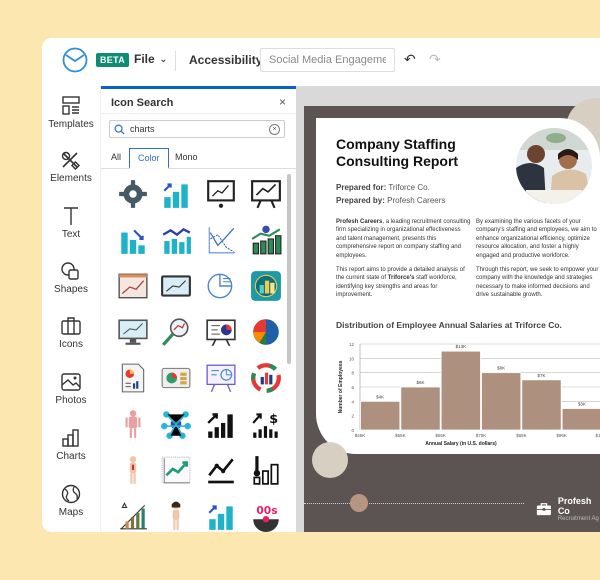  What do you see at coordinates (410, 59) in the screenshot?
I see `undo-icon: ↶` at bounding box center [410, 59].